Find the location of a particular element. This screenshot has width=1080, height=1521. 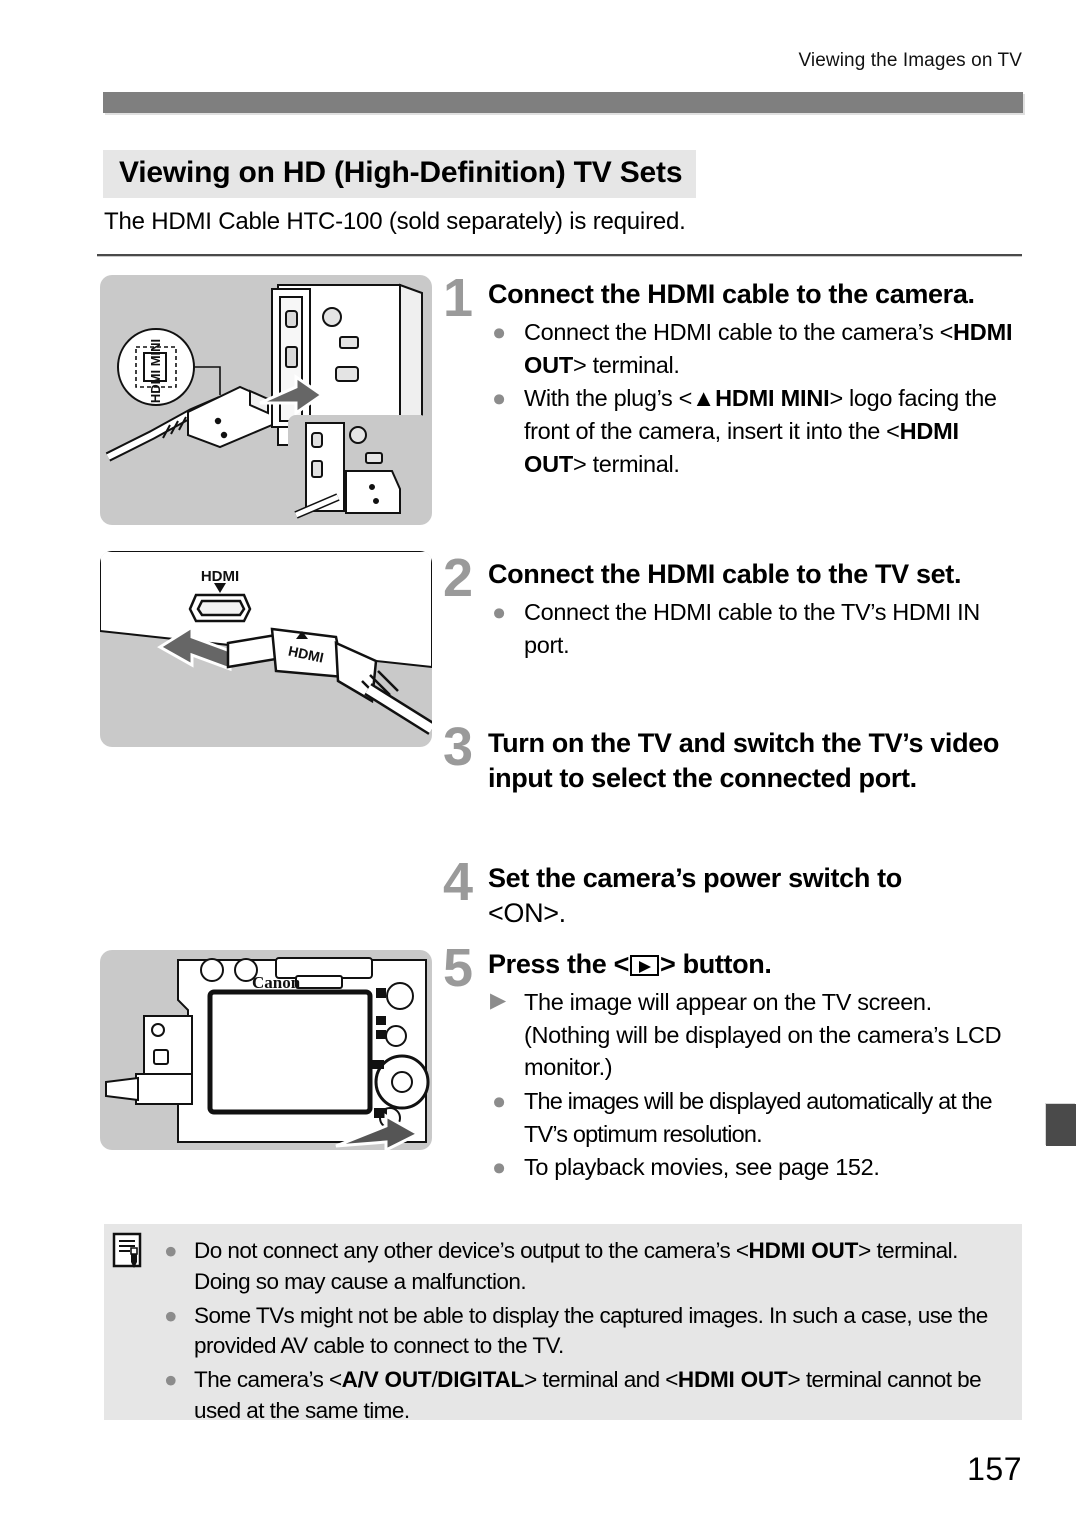

chapter-edge-tab is located at coordinates (1061, 1125).